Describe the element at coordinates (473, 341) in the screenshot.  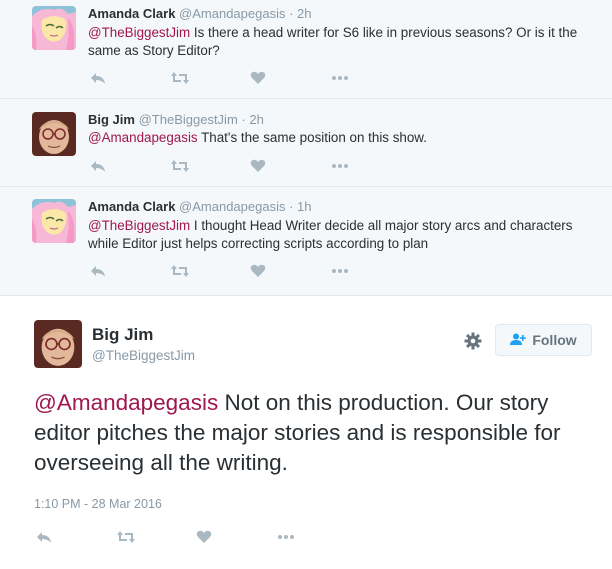
I see `gear-icon` at that location.